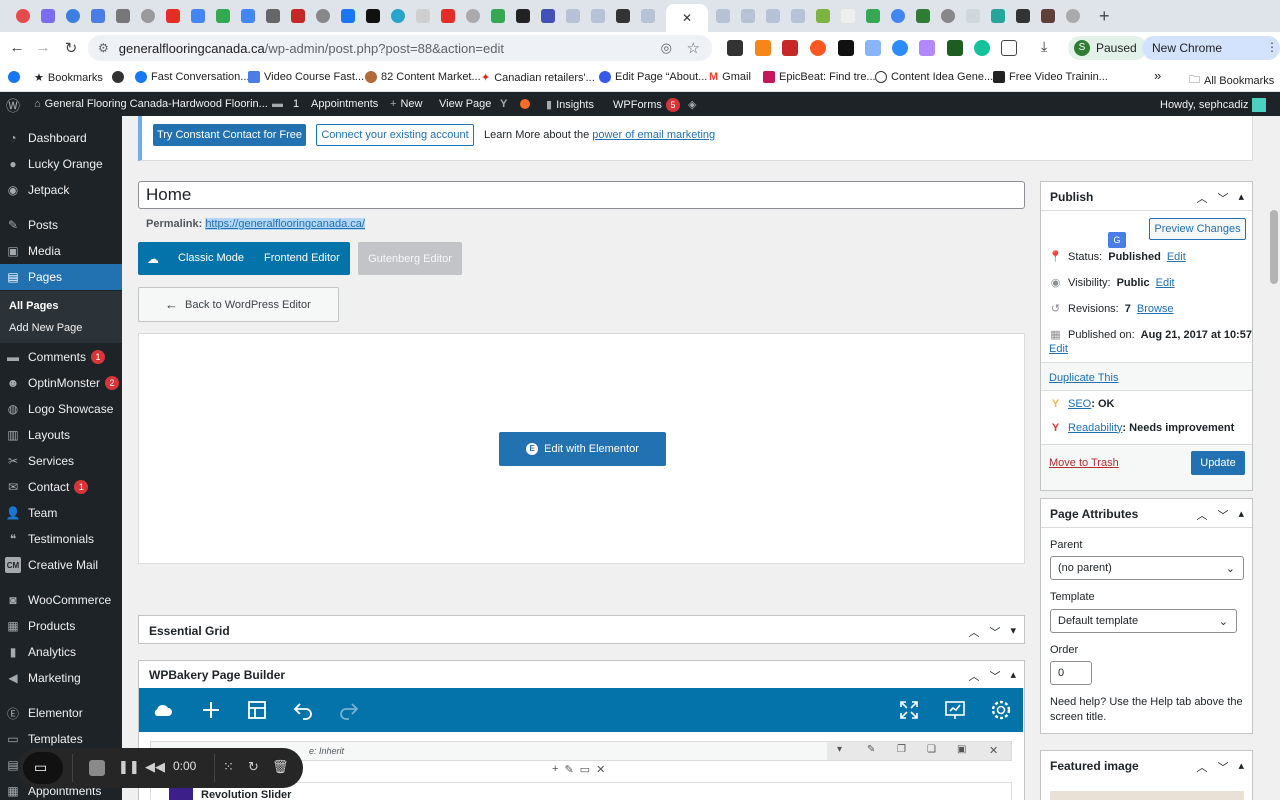 The height and width of the screenshot is (800, 1280). Describe the element at coordinates (45, 328) in the screenshot. I see `submenu-add-new-page: Add New Page` at that location.